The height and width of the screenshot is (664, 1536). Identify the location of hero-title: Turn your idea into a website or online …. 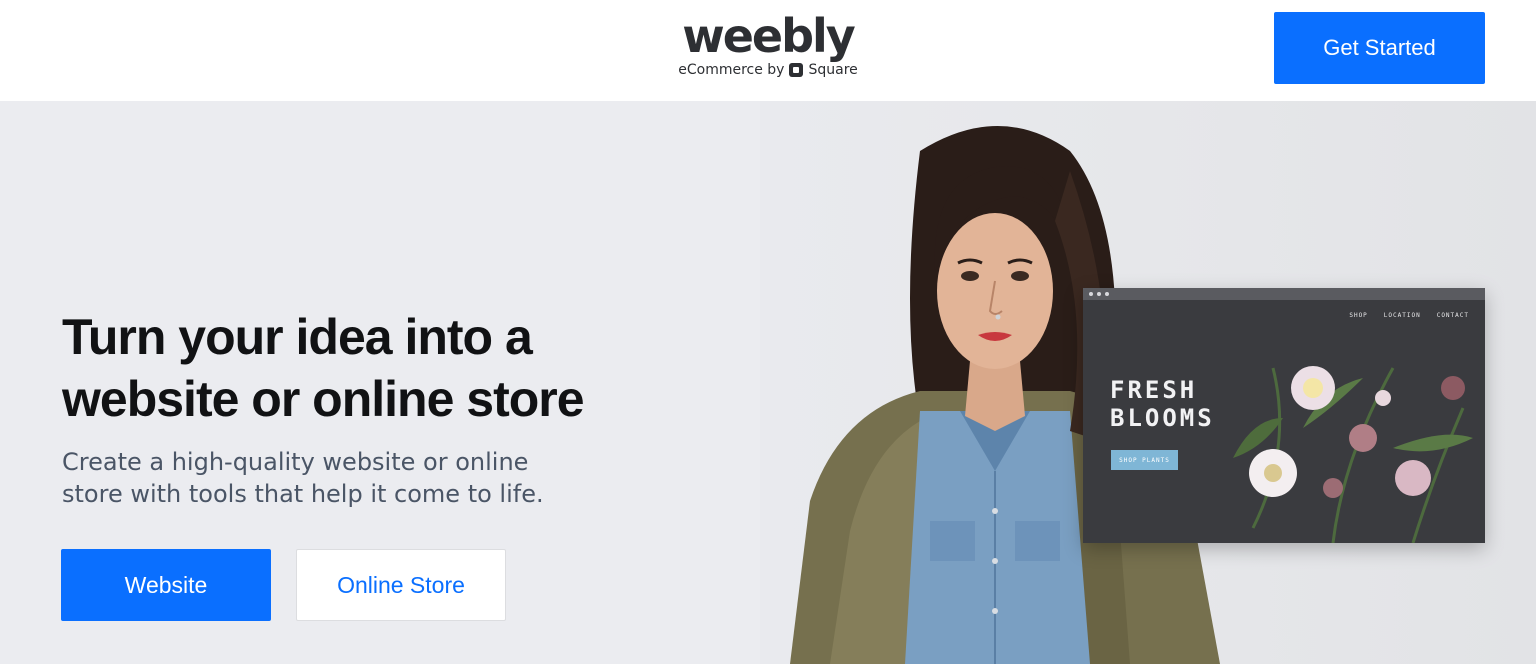
(323, 368).